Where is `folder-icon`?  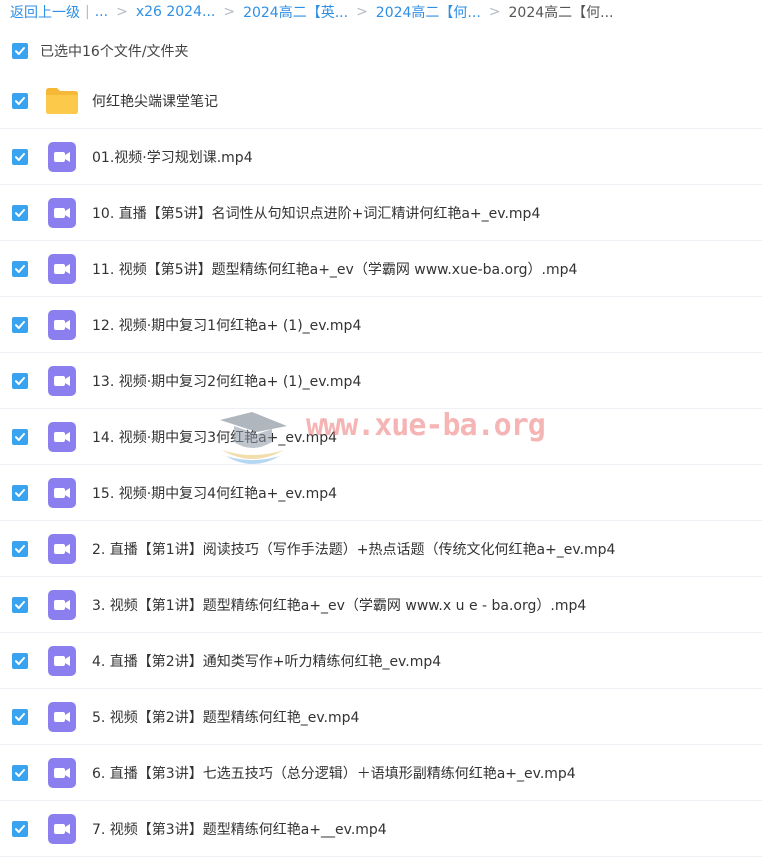
folder-icon is located at coordinates (62, 100).